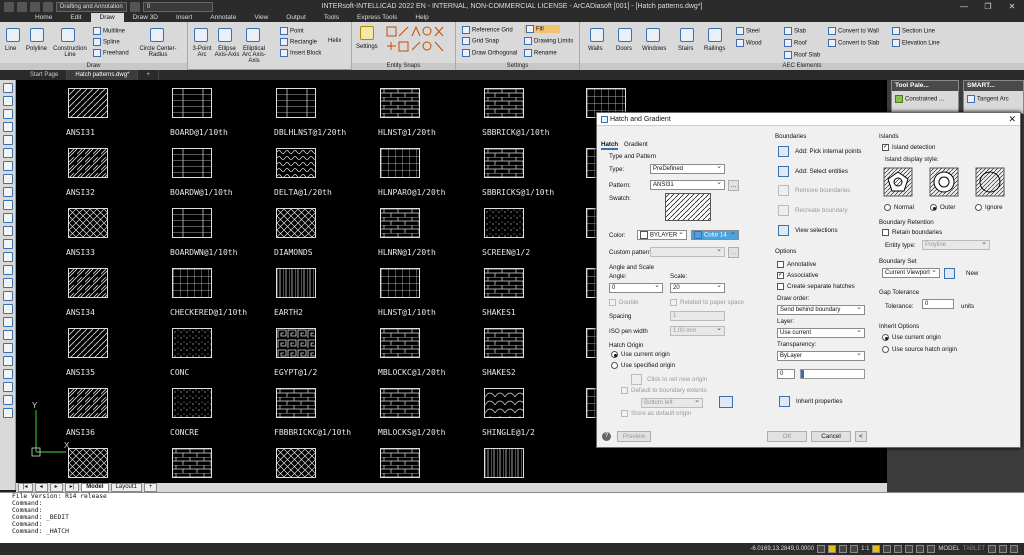  What do you see at coordinates (783, 151) in the screenshot?
I see `pick-points-icon` at bounding box center [783, 151].